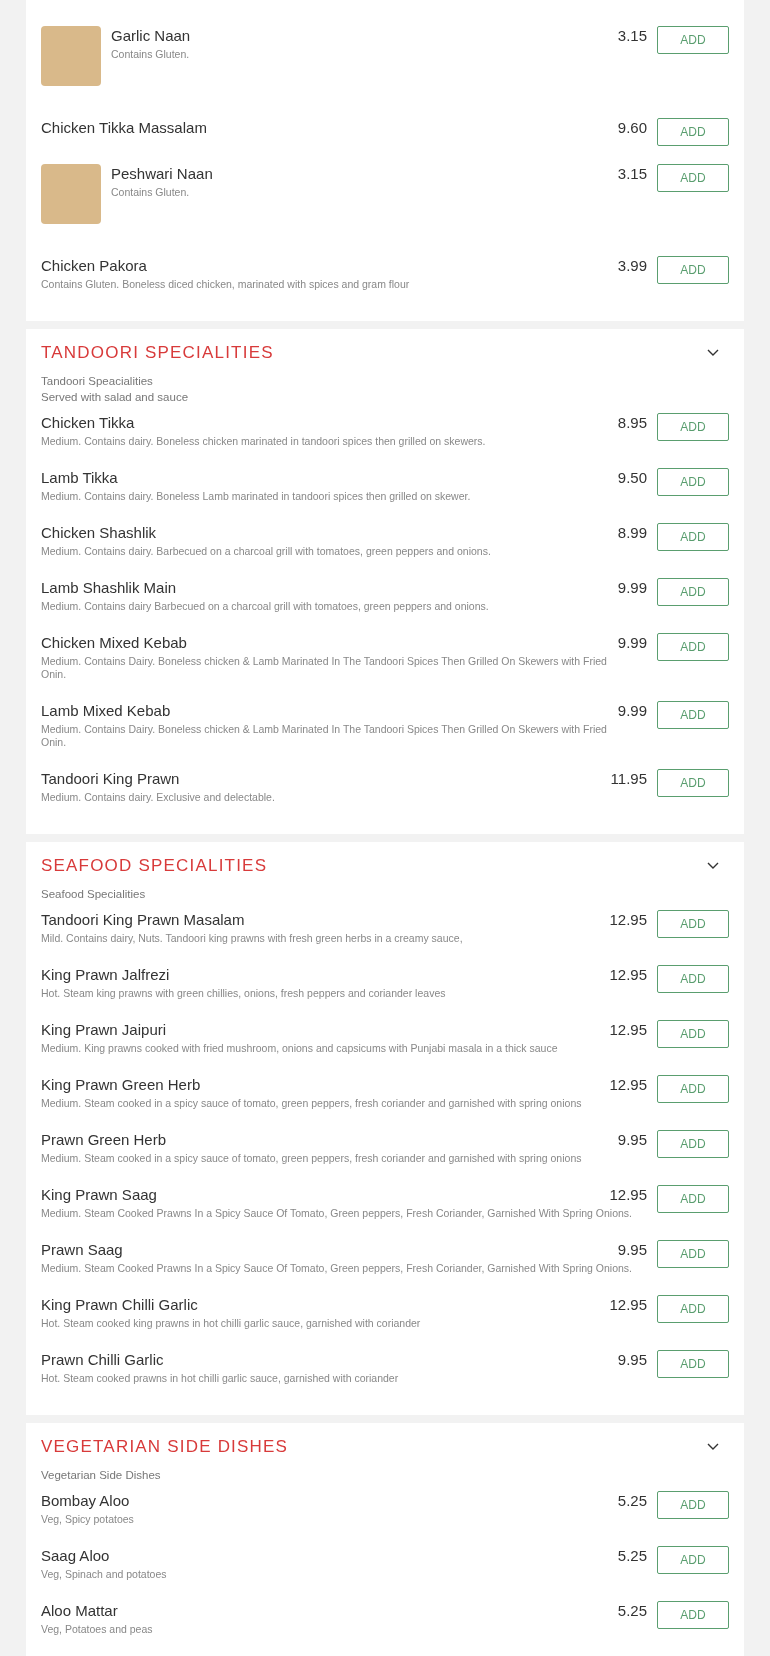  Describe the element at coordinates (264, 441) in the screenshot. I see `dish-description: Medium. Contains dairy. Boneless chicken marinated in tandoori spices then grilled on skewers.` at that location.